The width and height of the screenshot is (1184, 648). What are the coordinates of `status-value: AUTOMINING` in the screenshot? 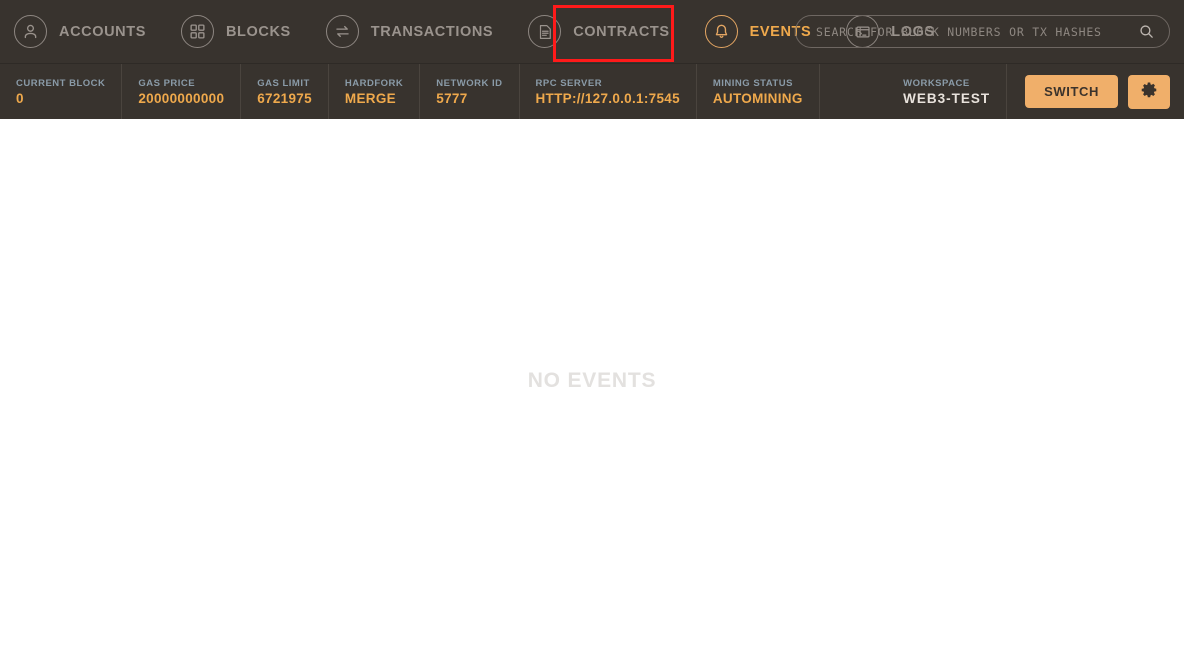 It's located at (757, 98).